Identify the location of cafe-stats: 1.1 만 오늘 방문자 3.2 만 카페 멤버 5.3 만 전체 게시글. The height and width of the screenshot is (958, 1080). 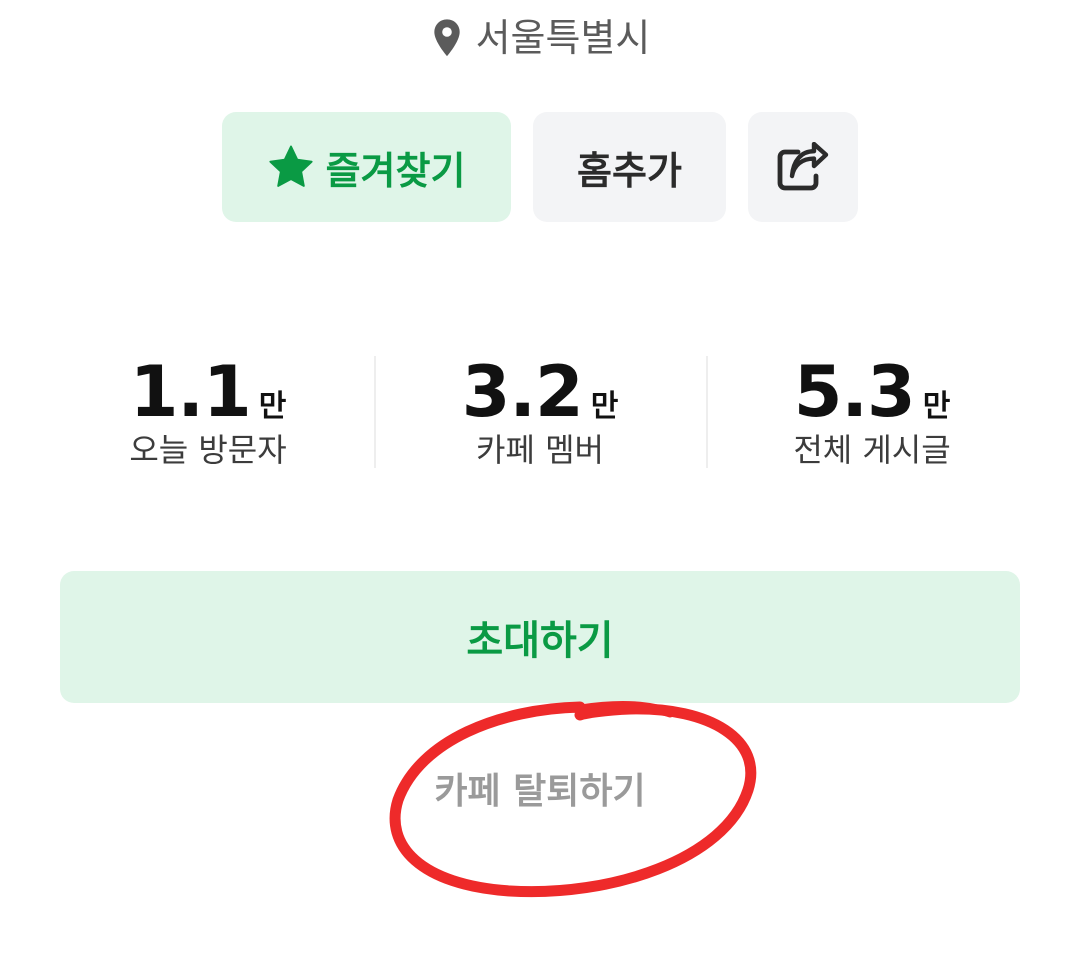
(540, 412).